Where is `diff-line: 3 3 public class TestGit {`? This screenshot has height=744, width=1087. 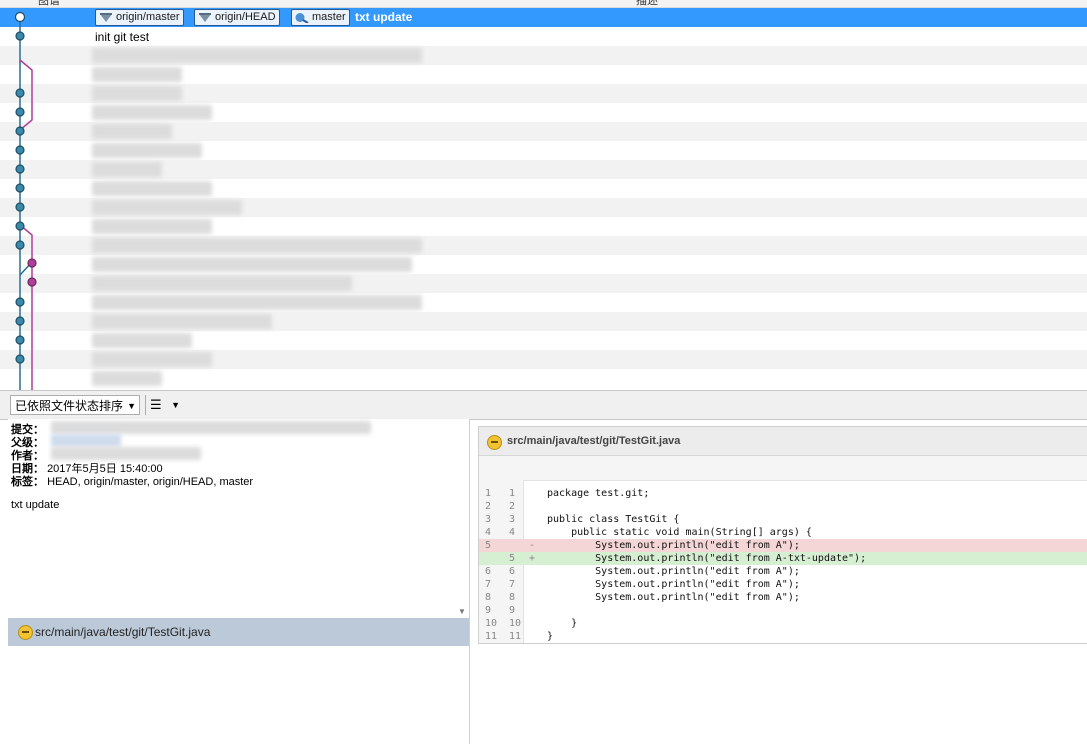
diff-line: 3 3 public class TestGit { is located at coordinates (783, 519).